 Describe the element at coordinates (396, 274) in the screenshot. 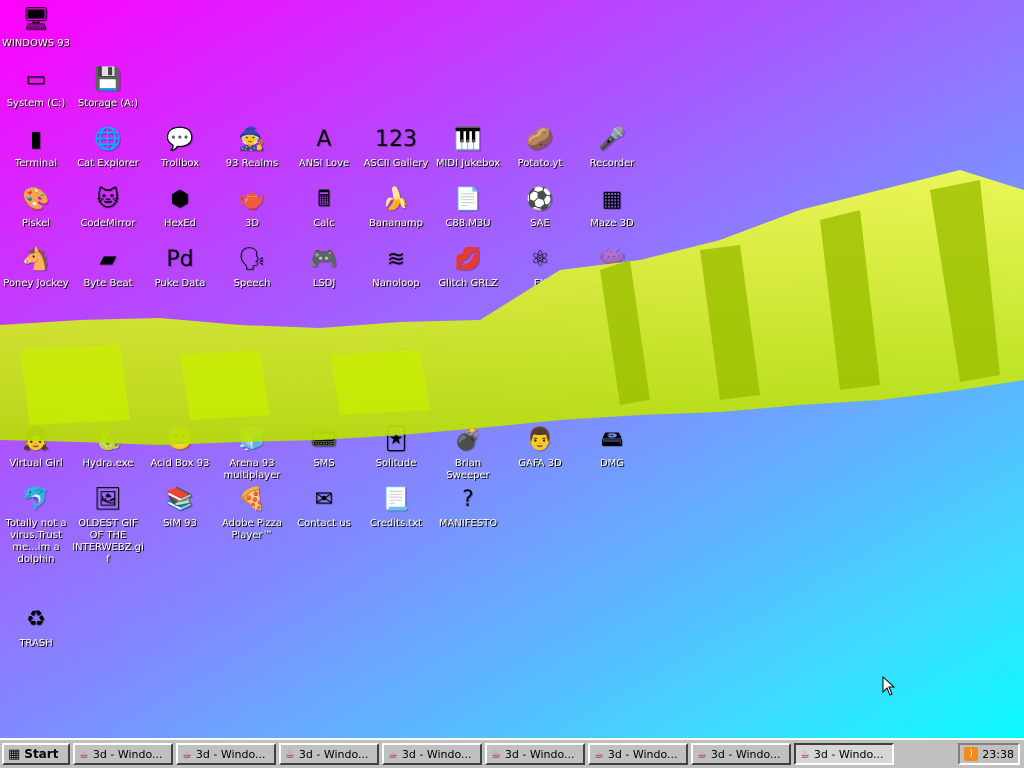

I see `desktop-icon: ≋ Nanoloop` at that location.